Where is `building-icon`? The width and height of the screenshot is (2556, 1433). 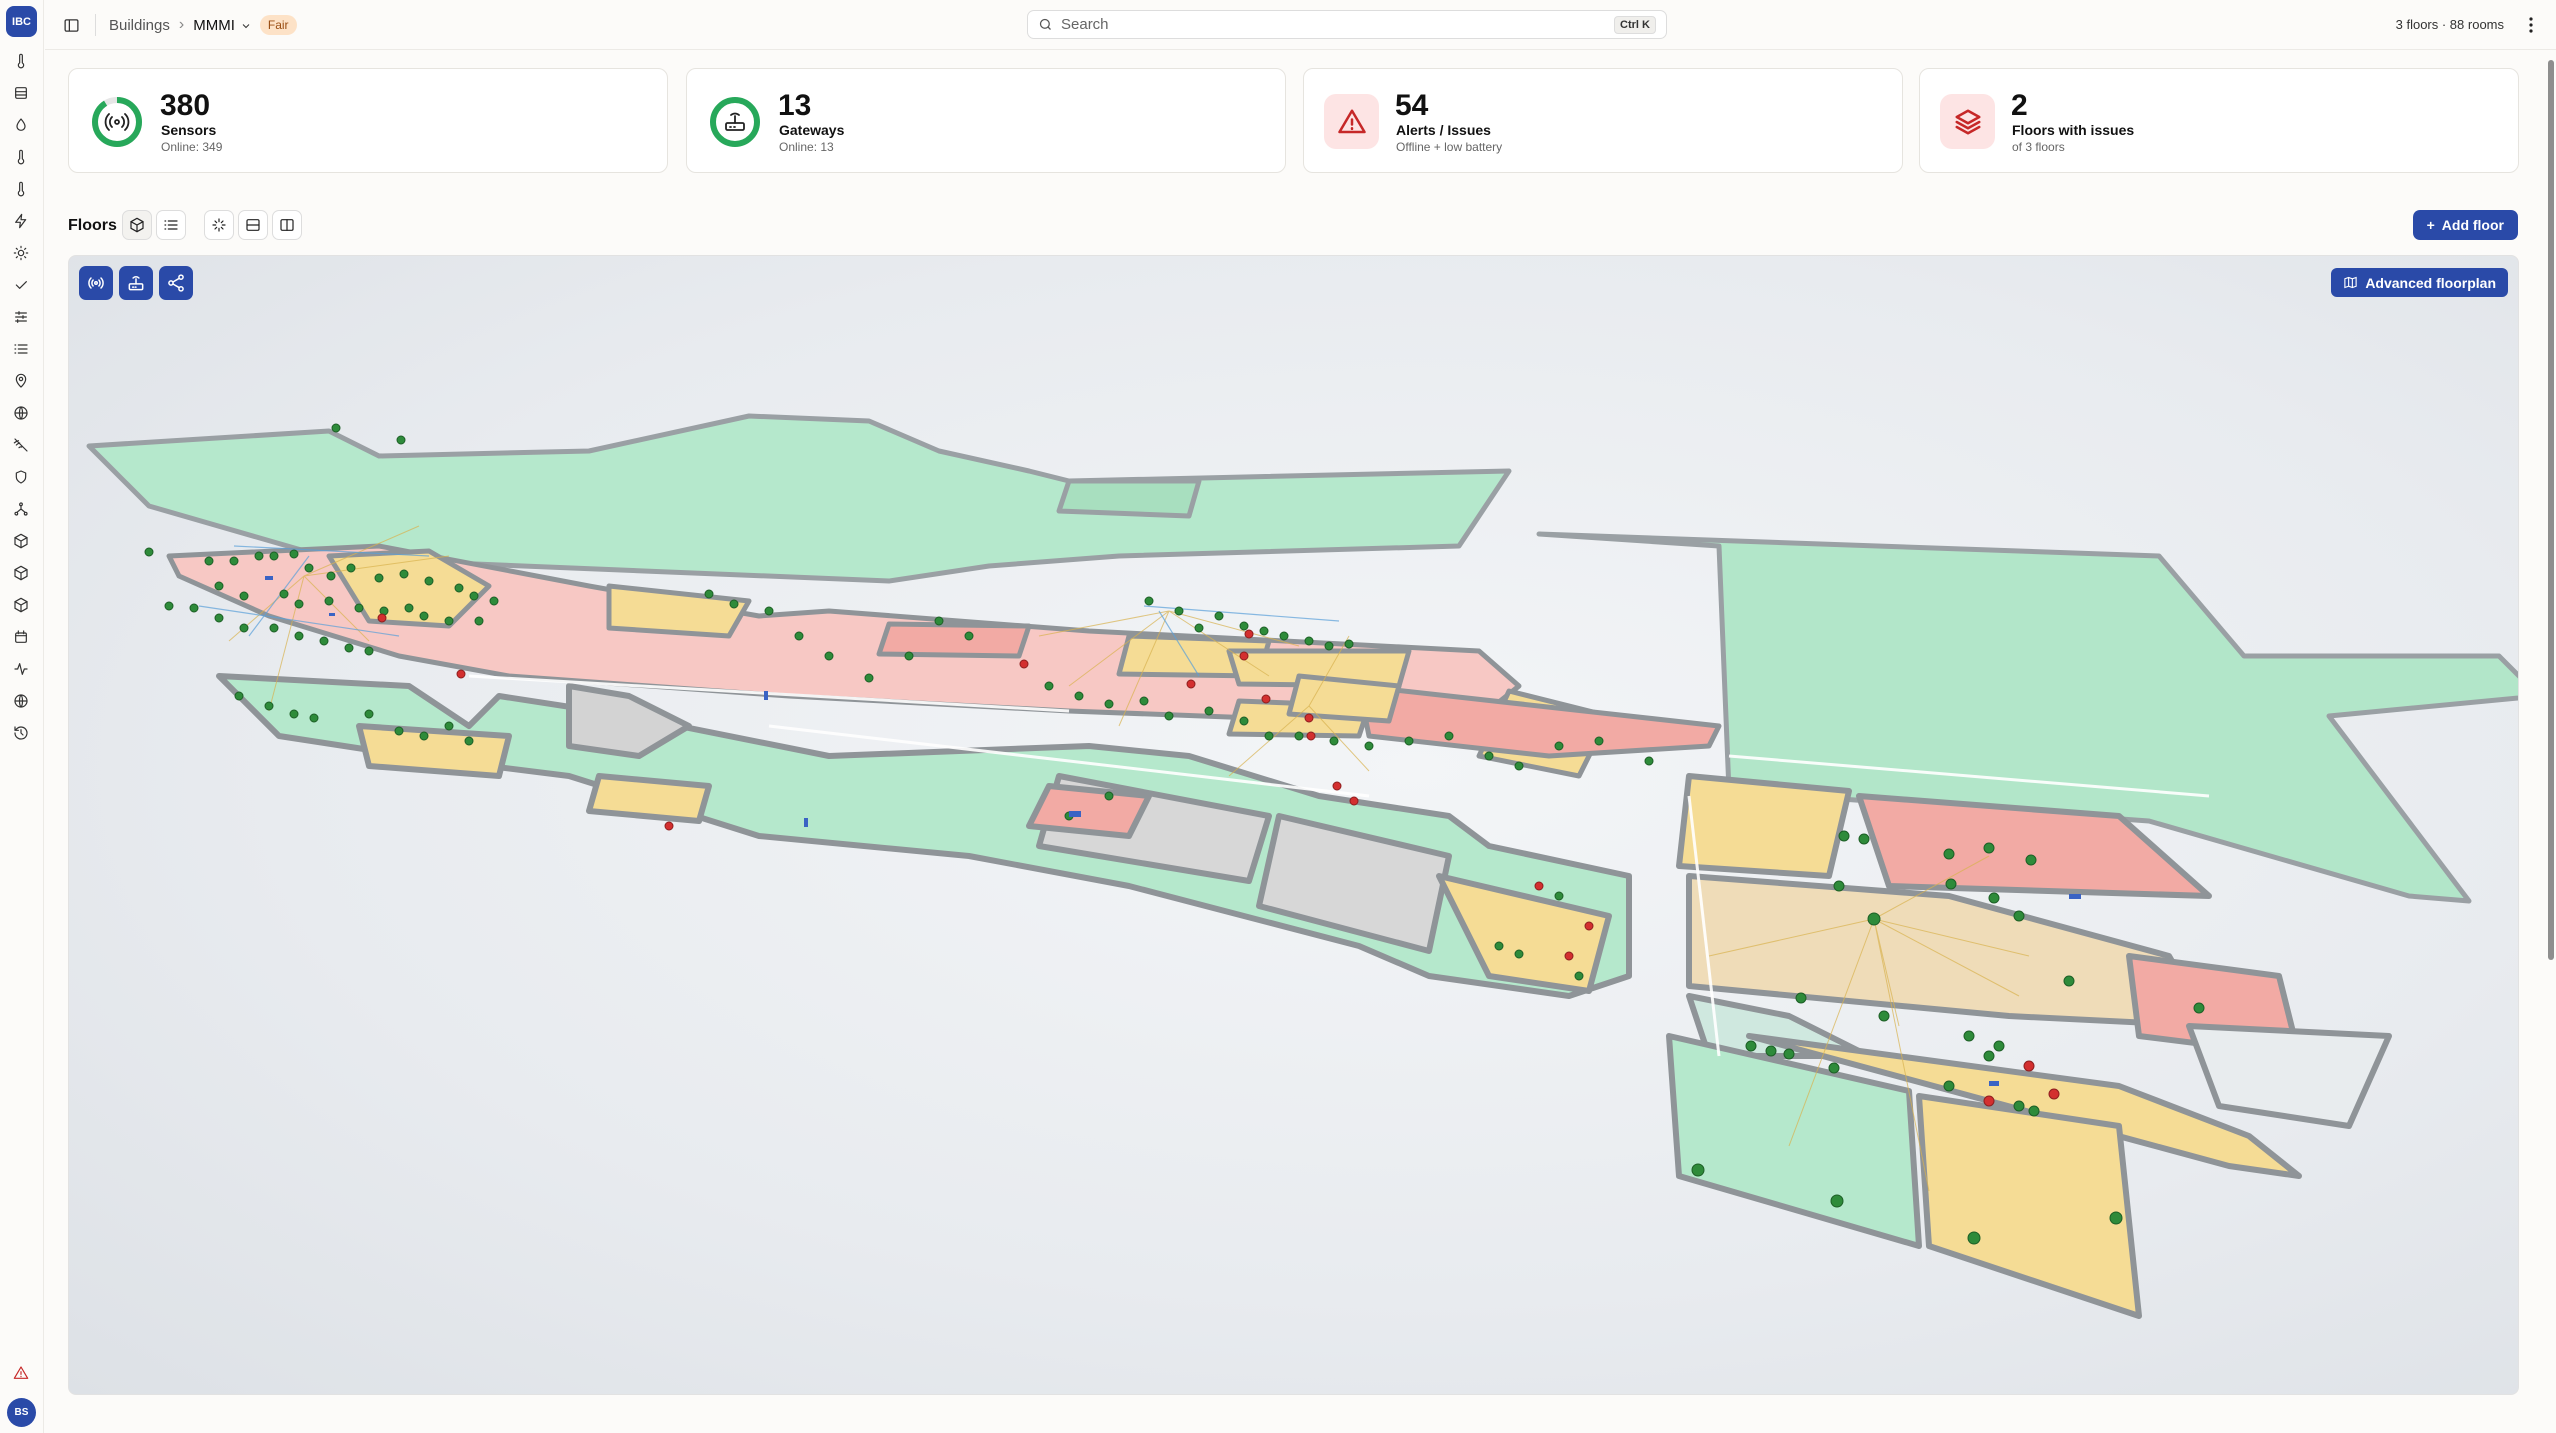
building-icon is located at coordinates (21, 93).